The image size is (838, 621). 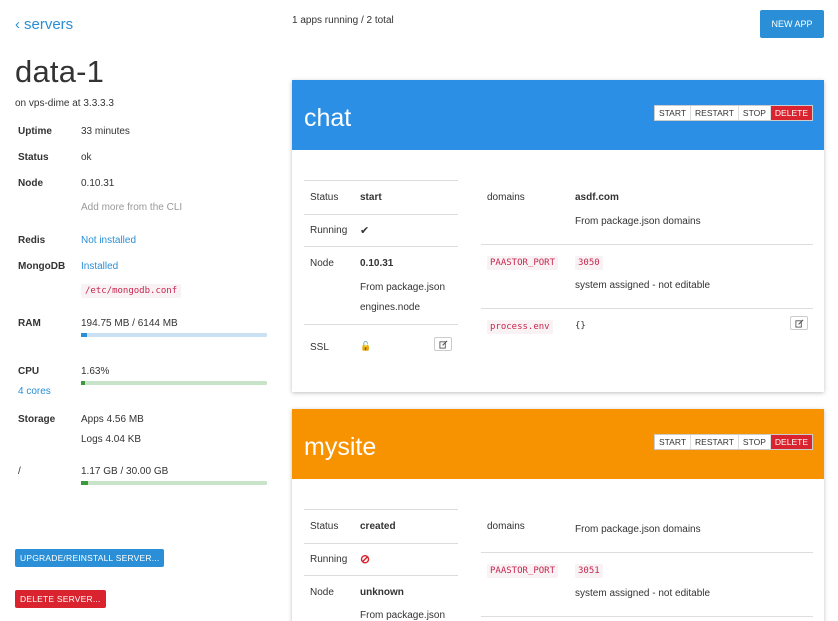 What do you see at coordinates (85, 483) in the screenshot?
I see `disk-usage-fill` at bounding box center [85, 483].